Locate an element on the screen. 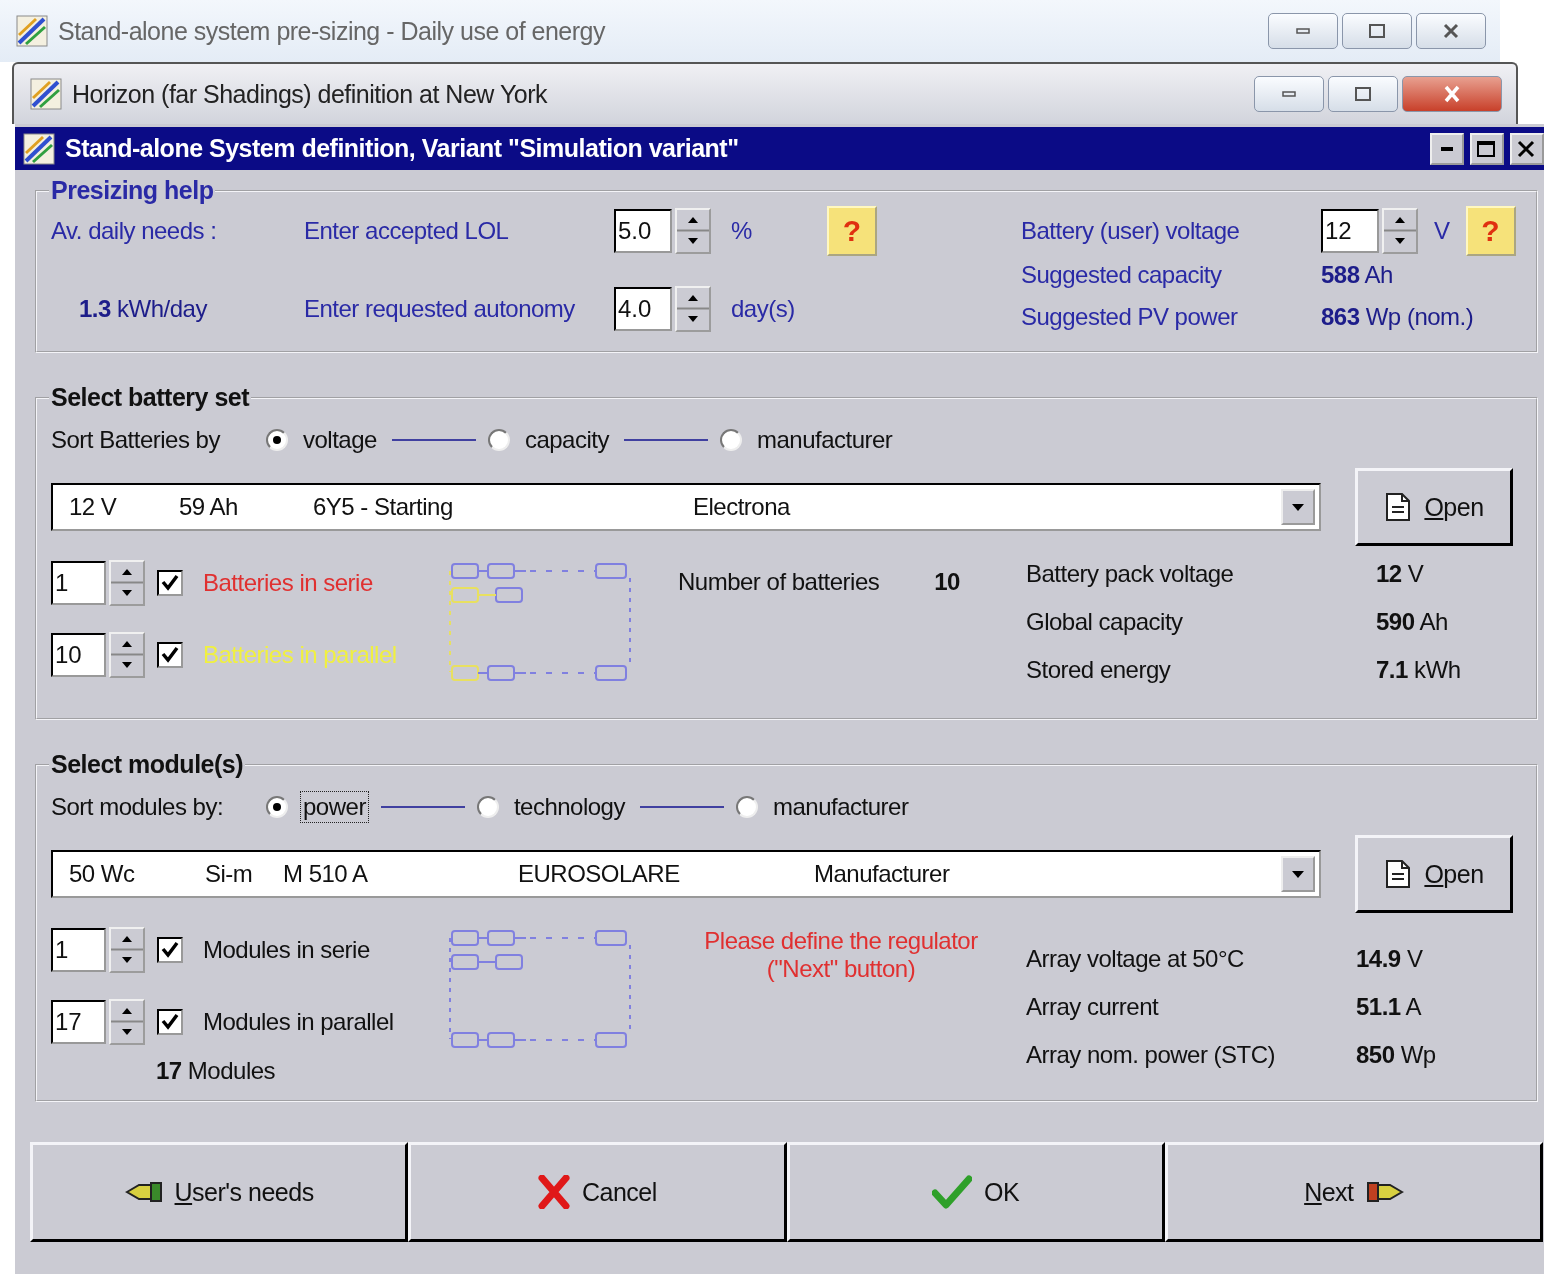 This screenshot has width=1544, height=1274. number-field: 17 is located at coordinates (78, 1022).